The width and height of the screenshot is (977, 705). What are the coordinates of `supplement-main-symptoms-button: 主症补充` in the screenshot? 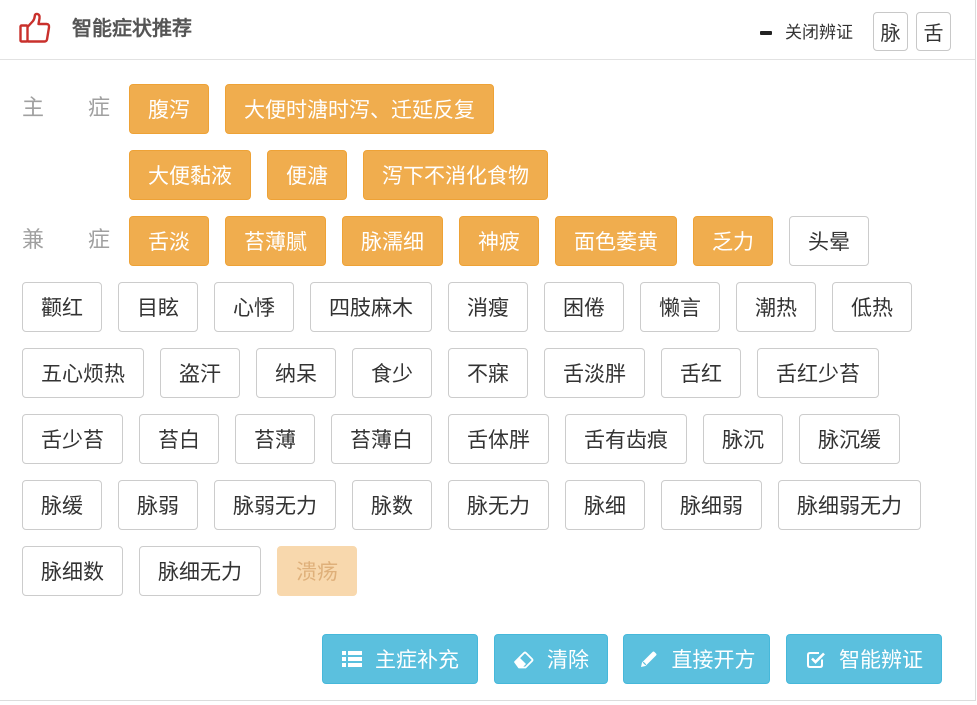 It's located at (400, 659).